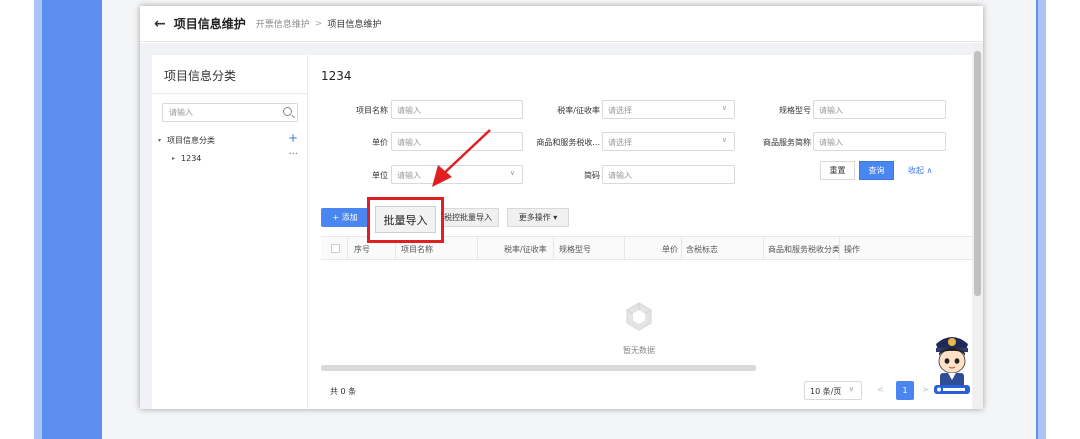 The image size is (1080, 439). What do you see at coordinates (639, 350) in the screenshot?
I see `empty-state-text: 暂无数据` at bounding box center [639, 350].